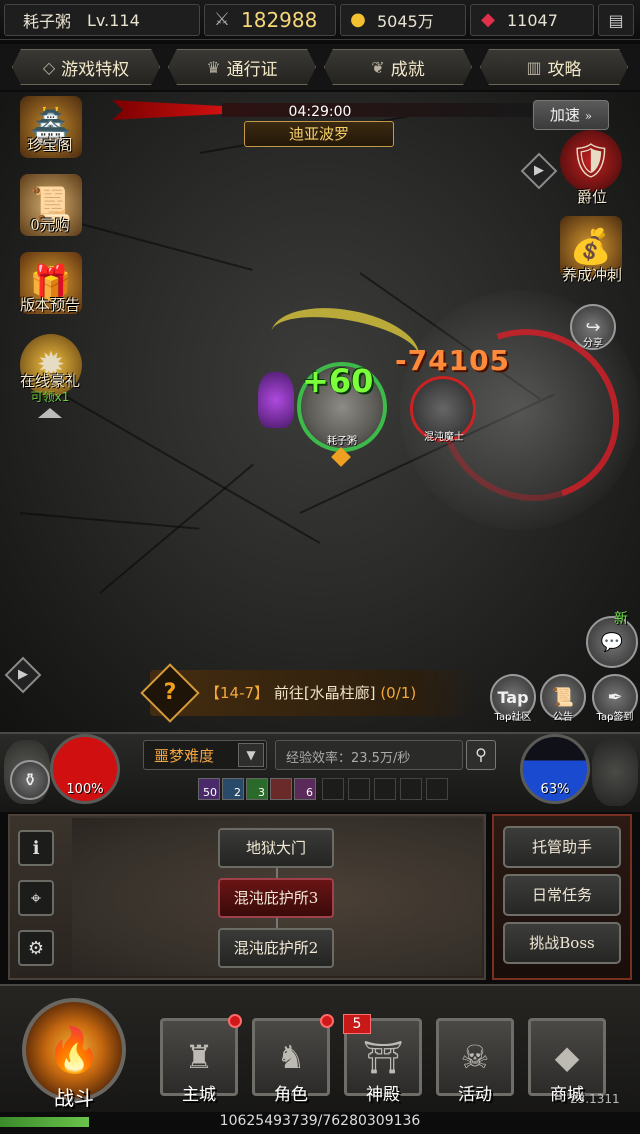 The width and height of the screenshot is (640, 1134). Describe the element at coordinates (591, 247) in the screenshot. I see `gold-chest-icon: 💰` at that location.